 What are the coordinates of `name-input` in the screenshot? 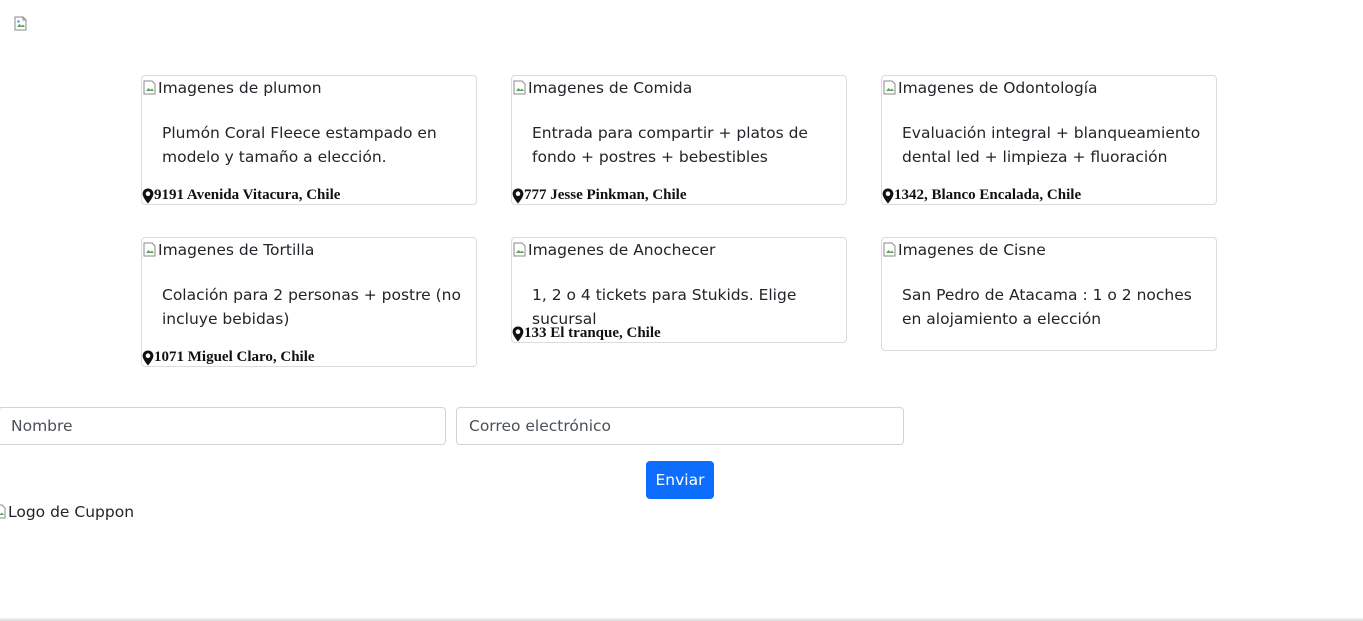 It's located at (223, 426).